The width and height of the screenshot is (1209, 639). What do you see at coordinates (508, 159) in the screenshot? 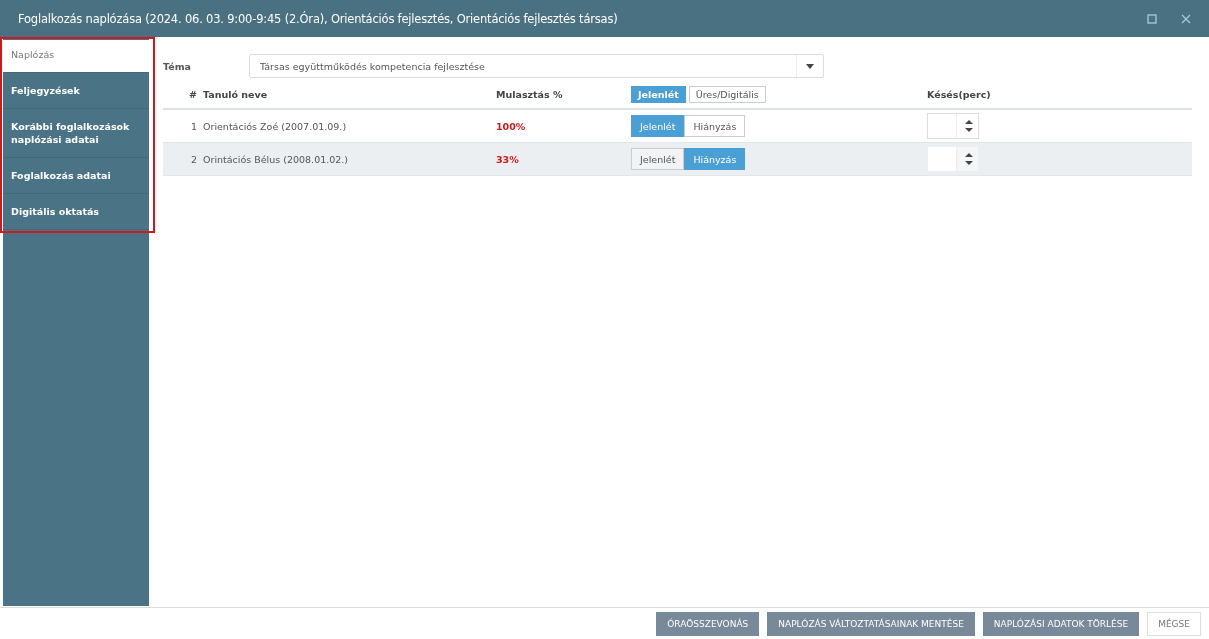
I see `table-cell-text: 33%` at bounding box center [508, 159].